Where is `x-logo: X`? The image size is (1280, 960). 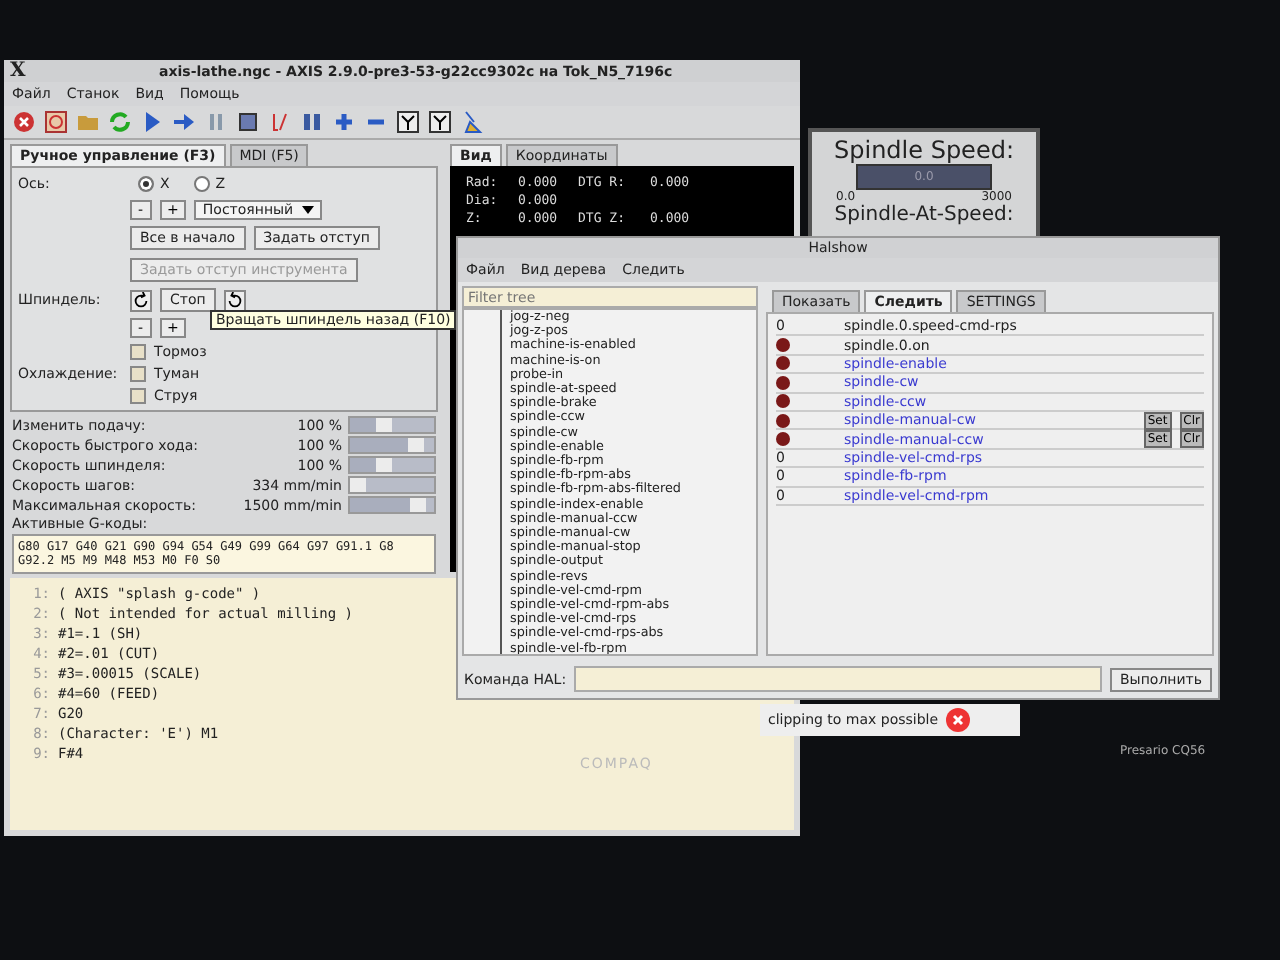 x-logo: X is located at coordinates (18, 71).